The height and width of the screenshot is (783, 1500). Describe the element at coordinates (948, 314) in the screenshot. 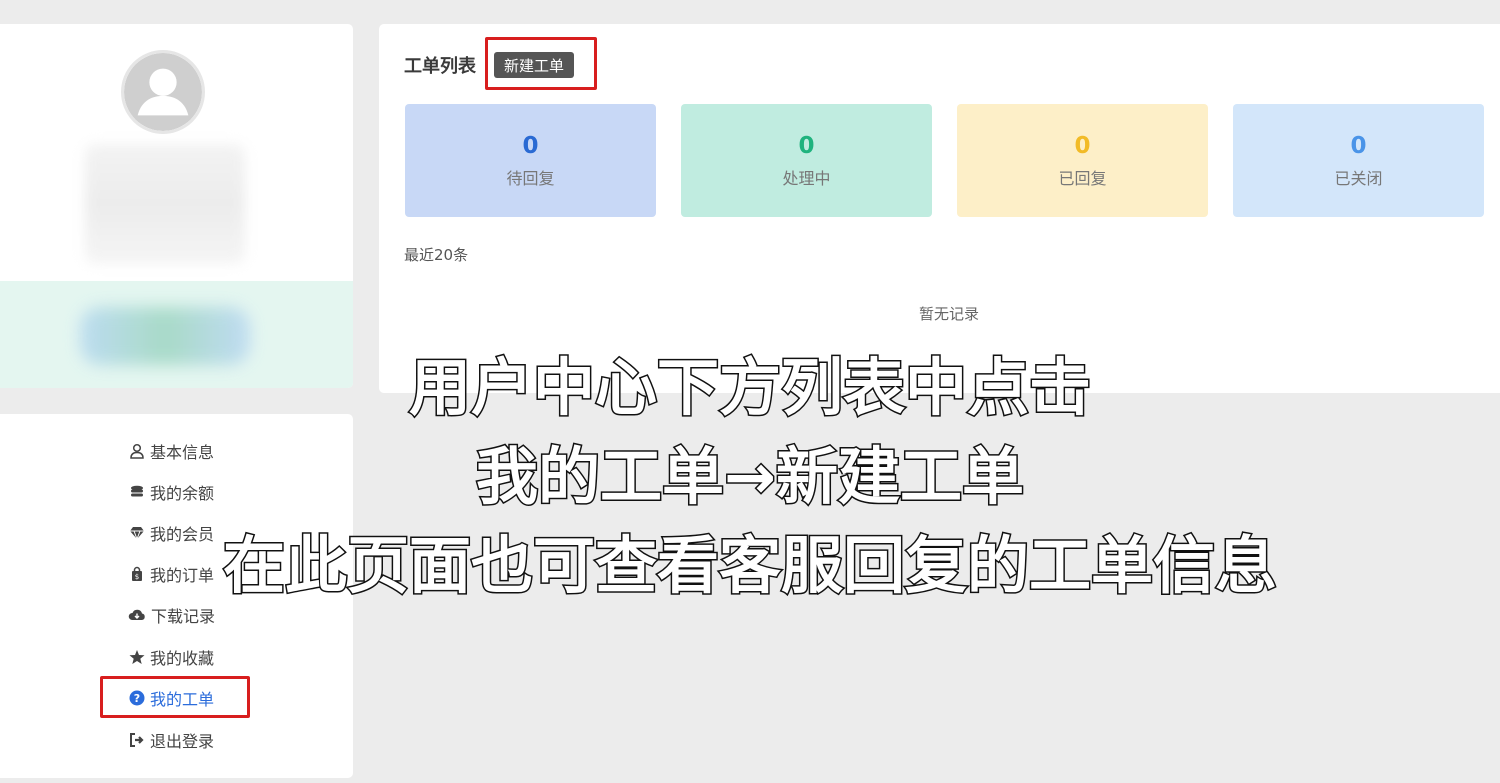

I see `empty-state-text: 暂无记录` at that location.